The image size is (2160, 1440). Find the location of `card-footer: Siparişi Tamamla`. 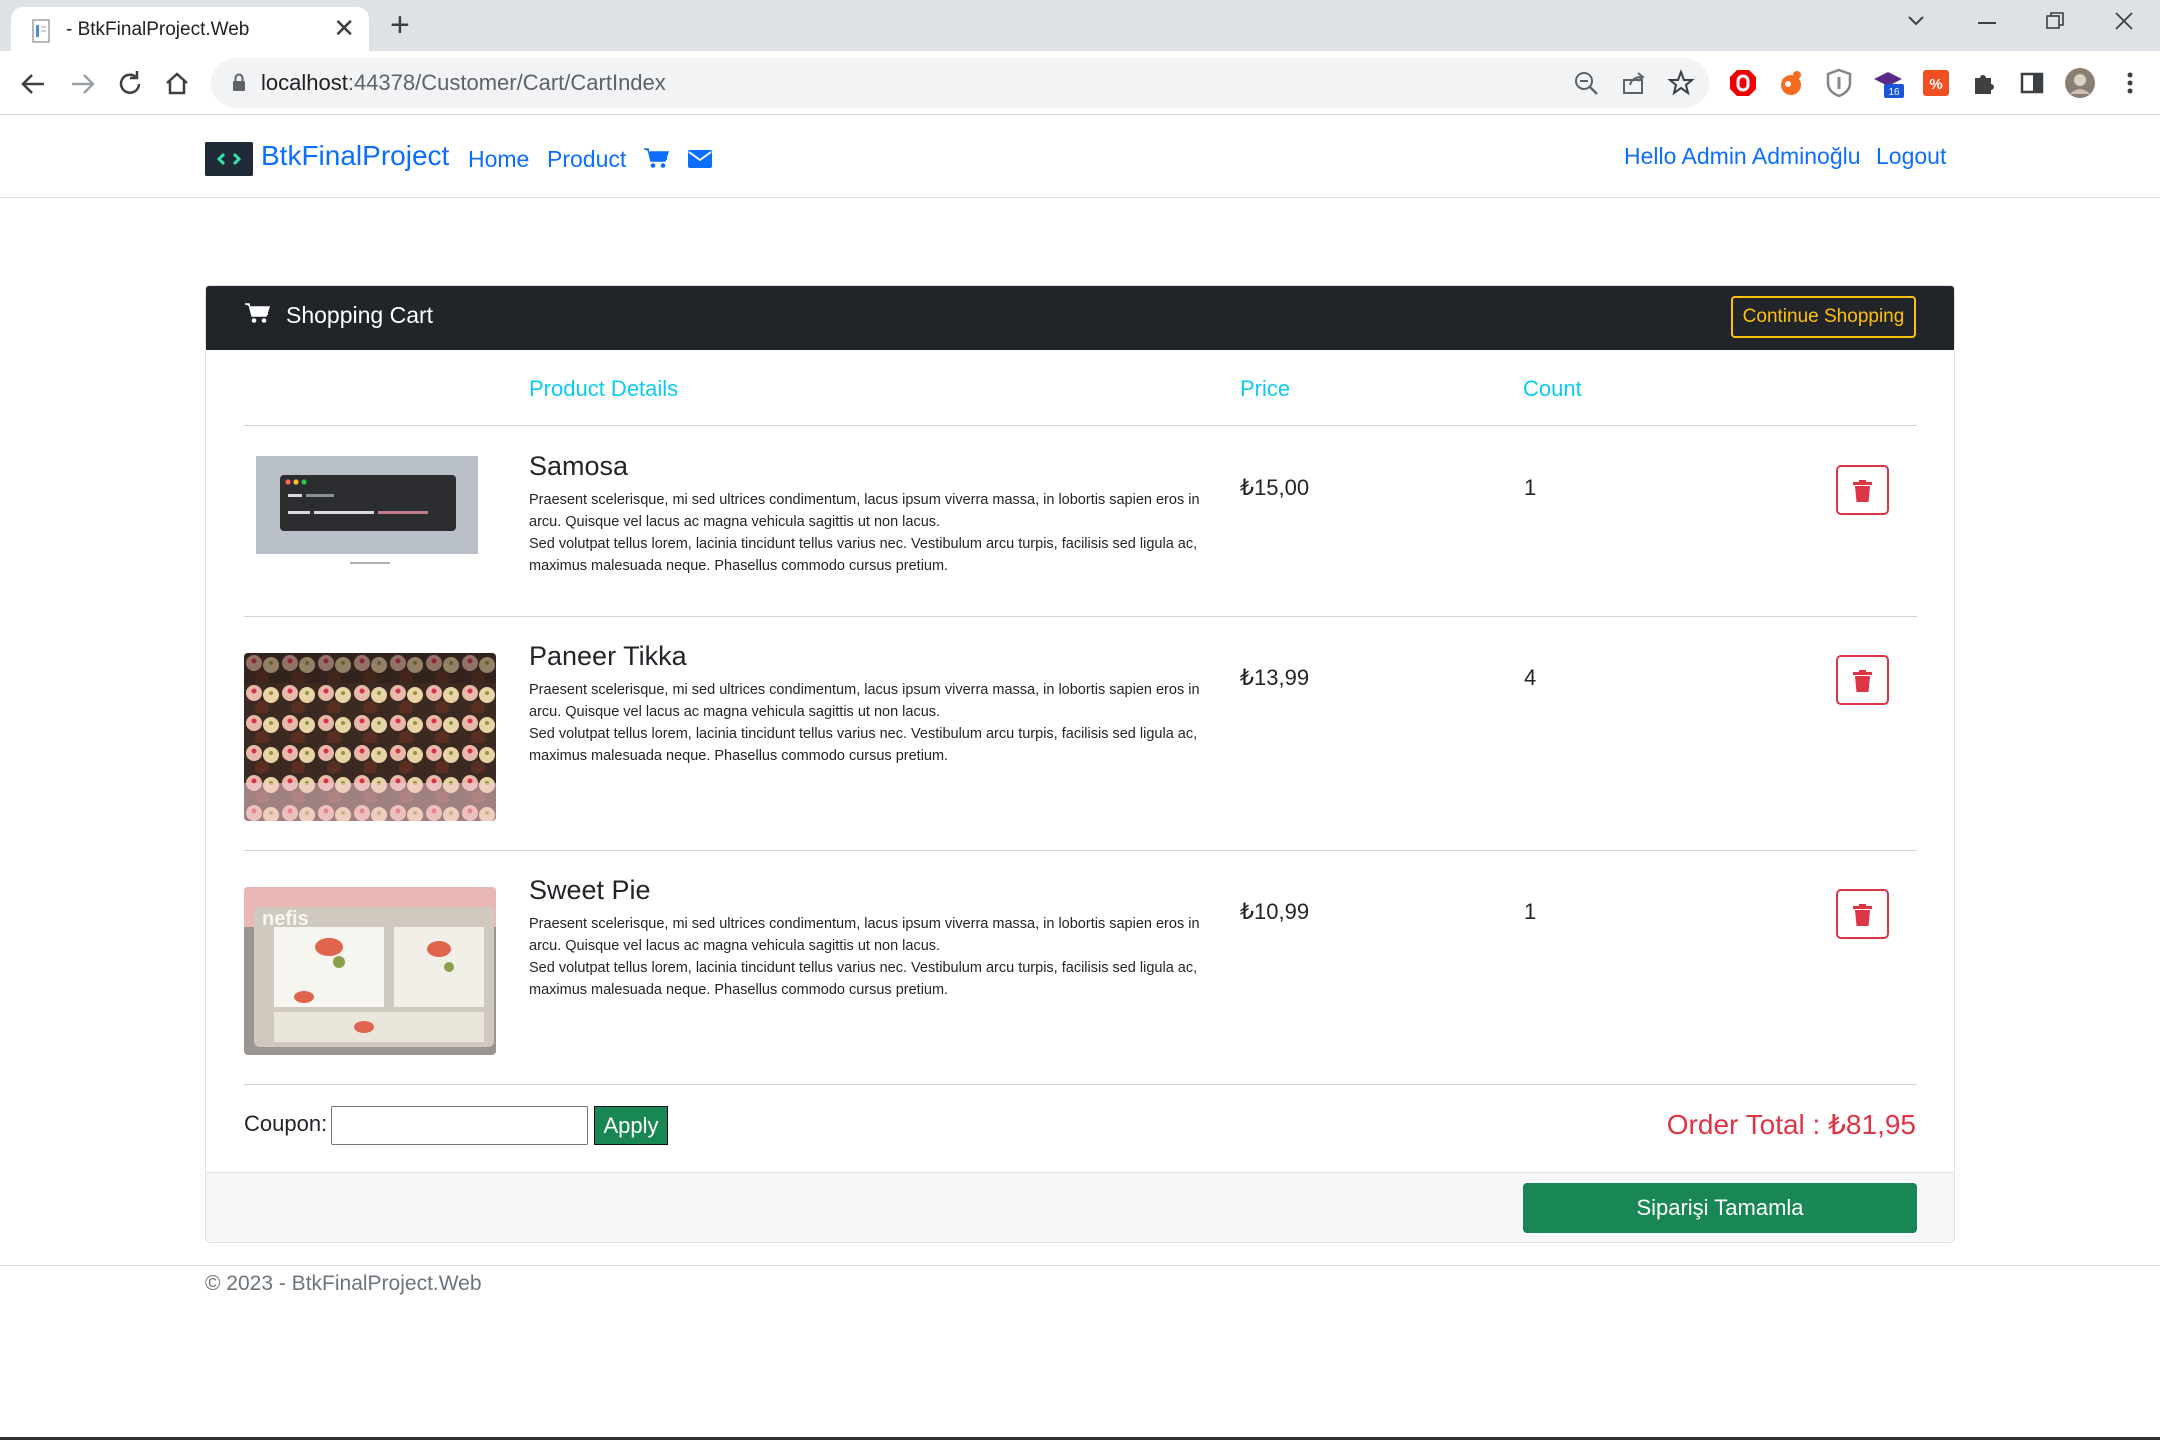

card-footer: Siparişi Tamamla is located at coordinates (1080, 1207).